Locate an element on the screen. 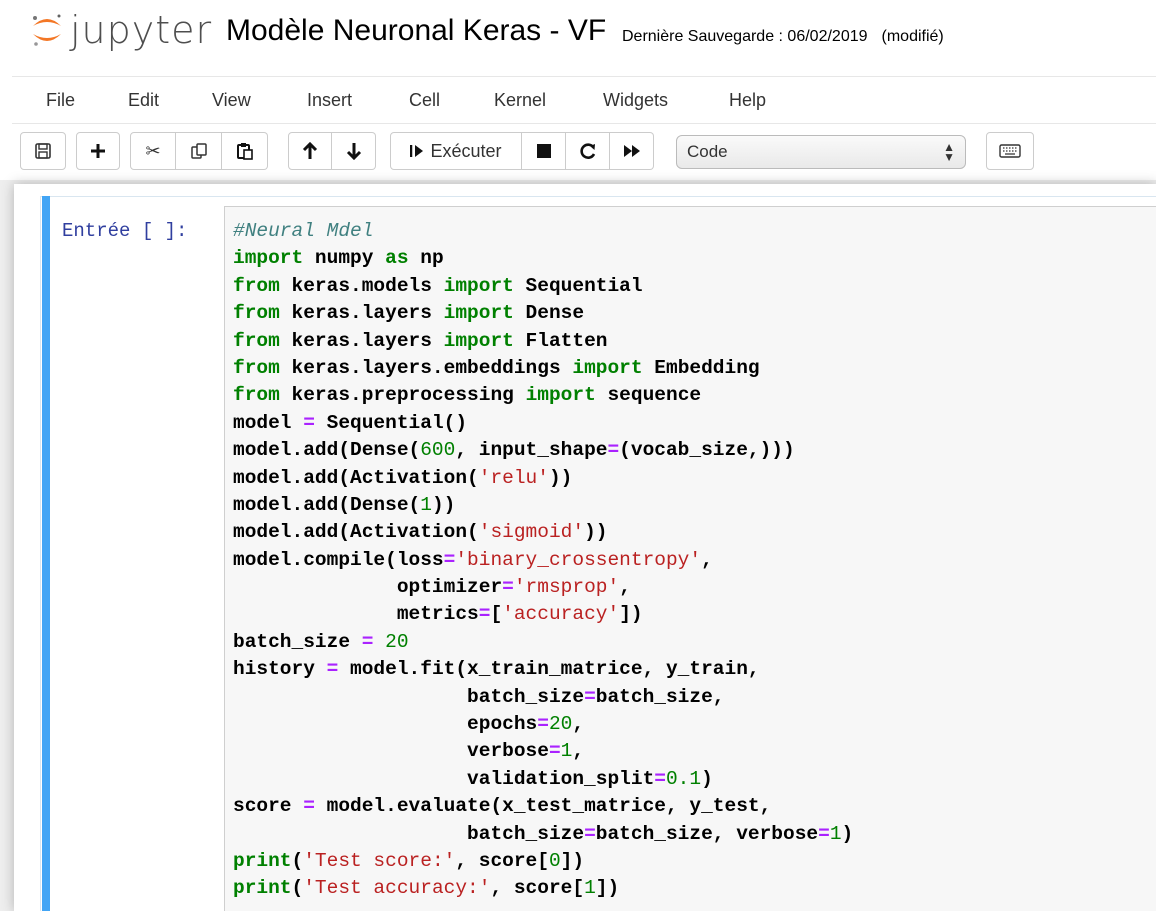  cell-type-select: Code ▲ ▼ is located at coordinates (821, 152).